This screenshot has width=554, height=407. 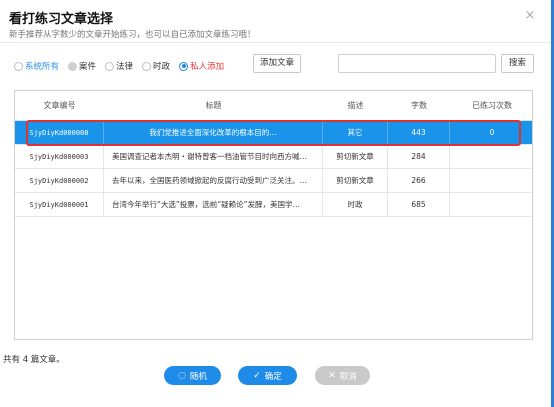 I want to click on article-count-text: 共有 4 篇文章。, so click(x=34, y=360).